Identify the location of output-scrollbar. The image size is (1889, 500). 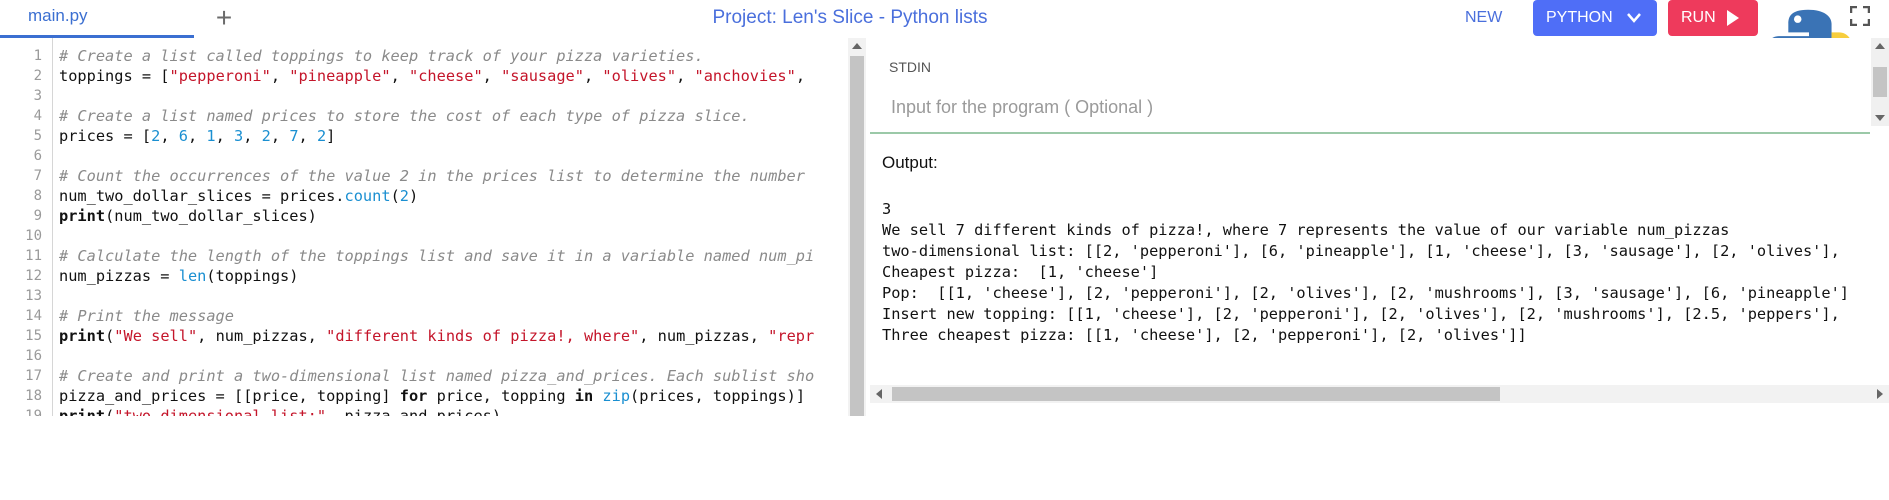
(1379, 394).